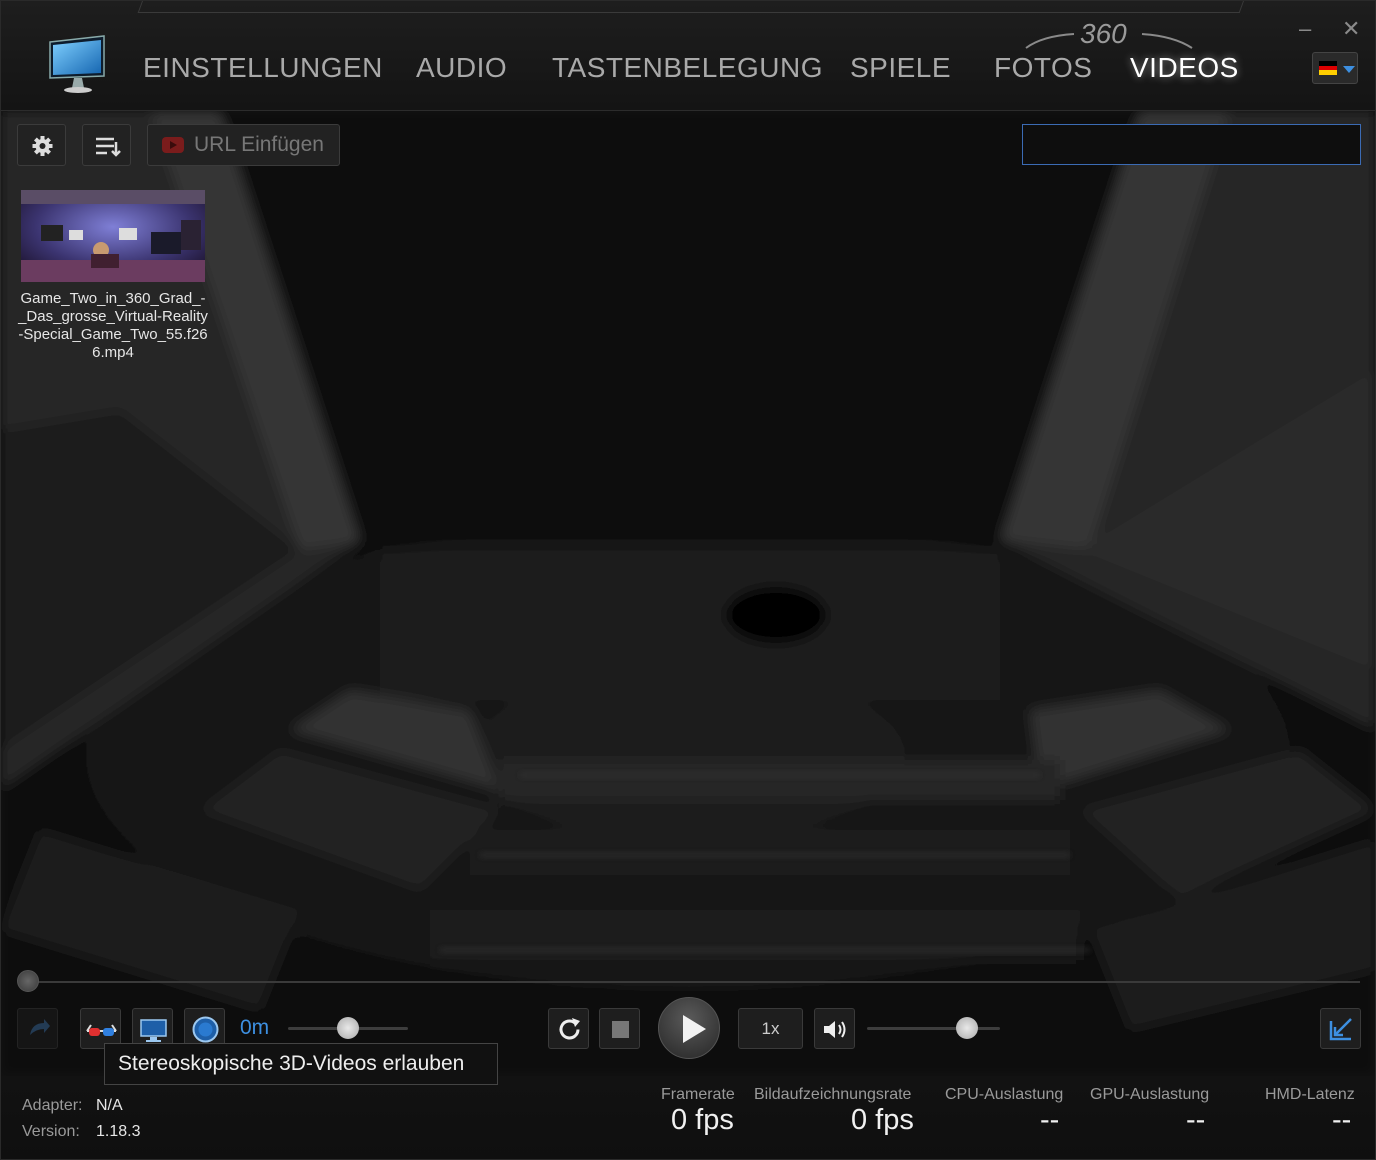 This screenshot has height=1160, width=1376. I want to click on speed-button: 1x, so click(770, 1028).